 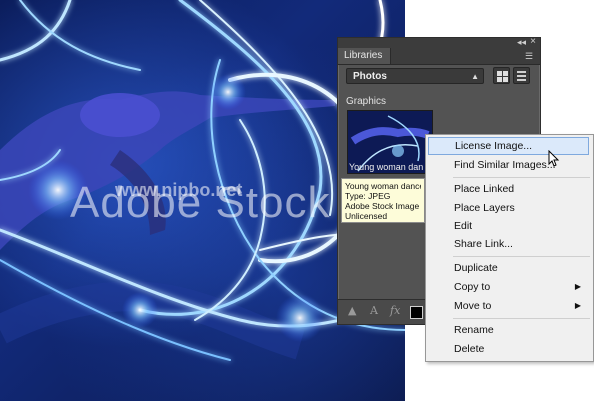 I want to click on graphics-section-label: Graphics, so click(x=366, y=101).